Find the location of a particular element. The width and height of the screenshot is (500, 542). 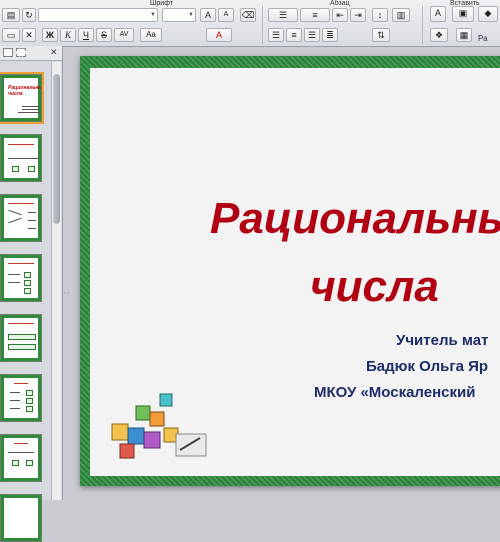

picture-icon: ▣ is located at coordinates (463, 13).